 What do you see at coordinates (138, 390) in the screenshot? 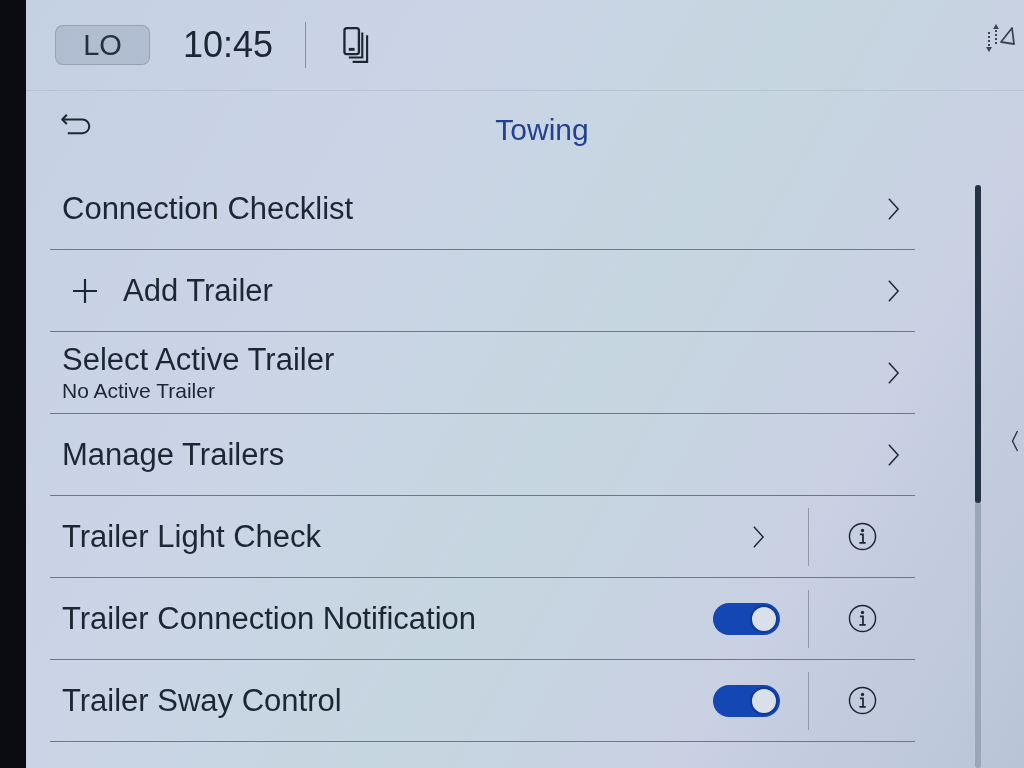
I see `menu-item-subtitle: No Active Trailer` at bounding box center [138, 390].